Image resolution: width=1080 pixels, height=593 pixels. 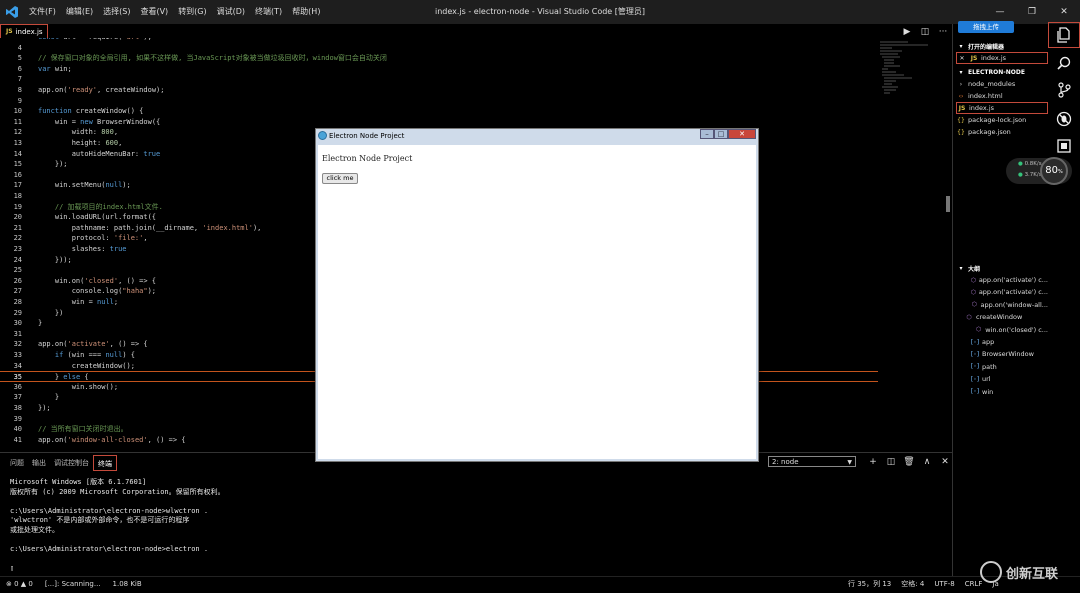 What do you see at coordinates (721, 134) in the screenshot?
I see `app-maximize-icon: □` at bounding box center [721, 134].